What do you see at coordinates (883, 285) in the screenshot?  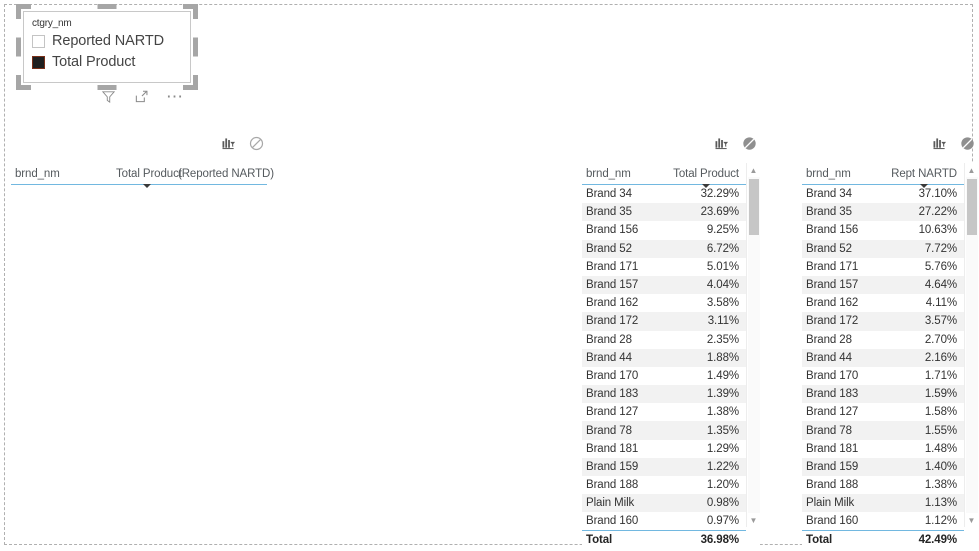 I see `table-row: Brand 157 4.64%` at bounding box center [883, 285].